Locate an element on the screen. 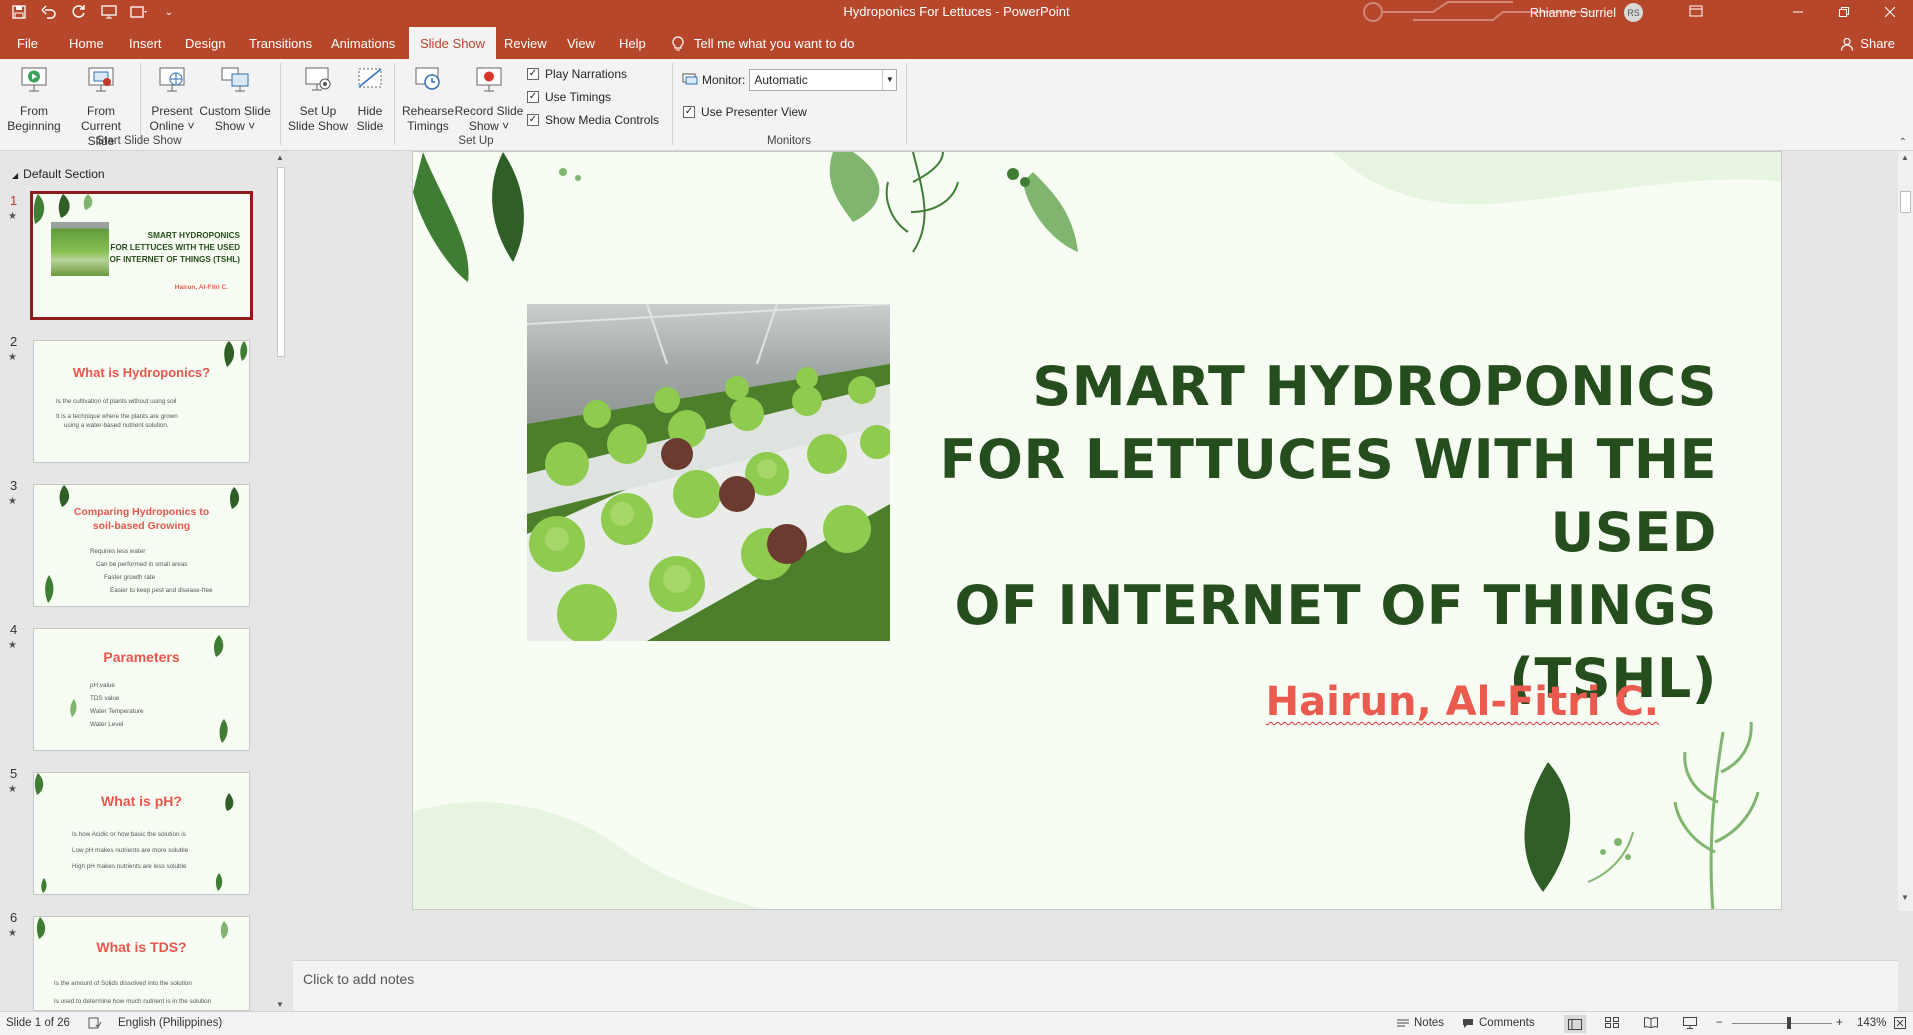 Image resolution: width=1913 pixels, height=1035 pixels. thumbnail-bullet: using a water-based nutrient solution. is located at coordinates (116, 425).